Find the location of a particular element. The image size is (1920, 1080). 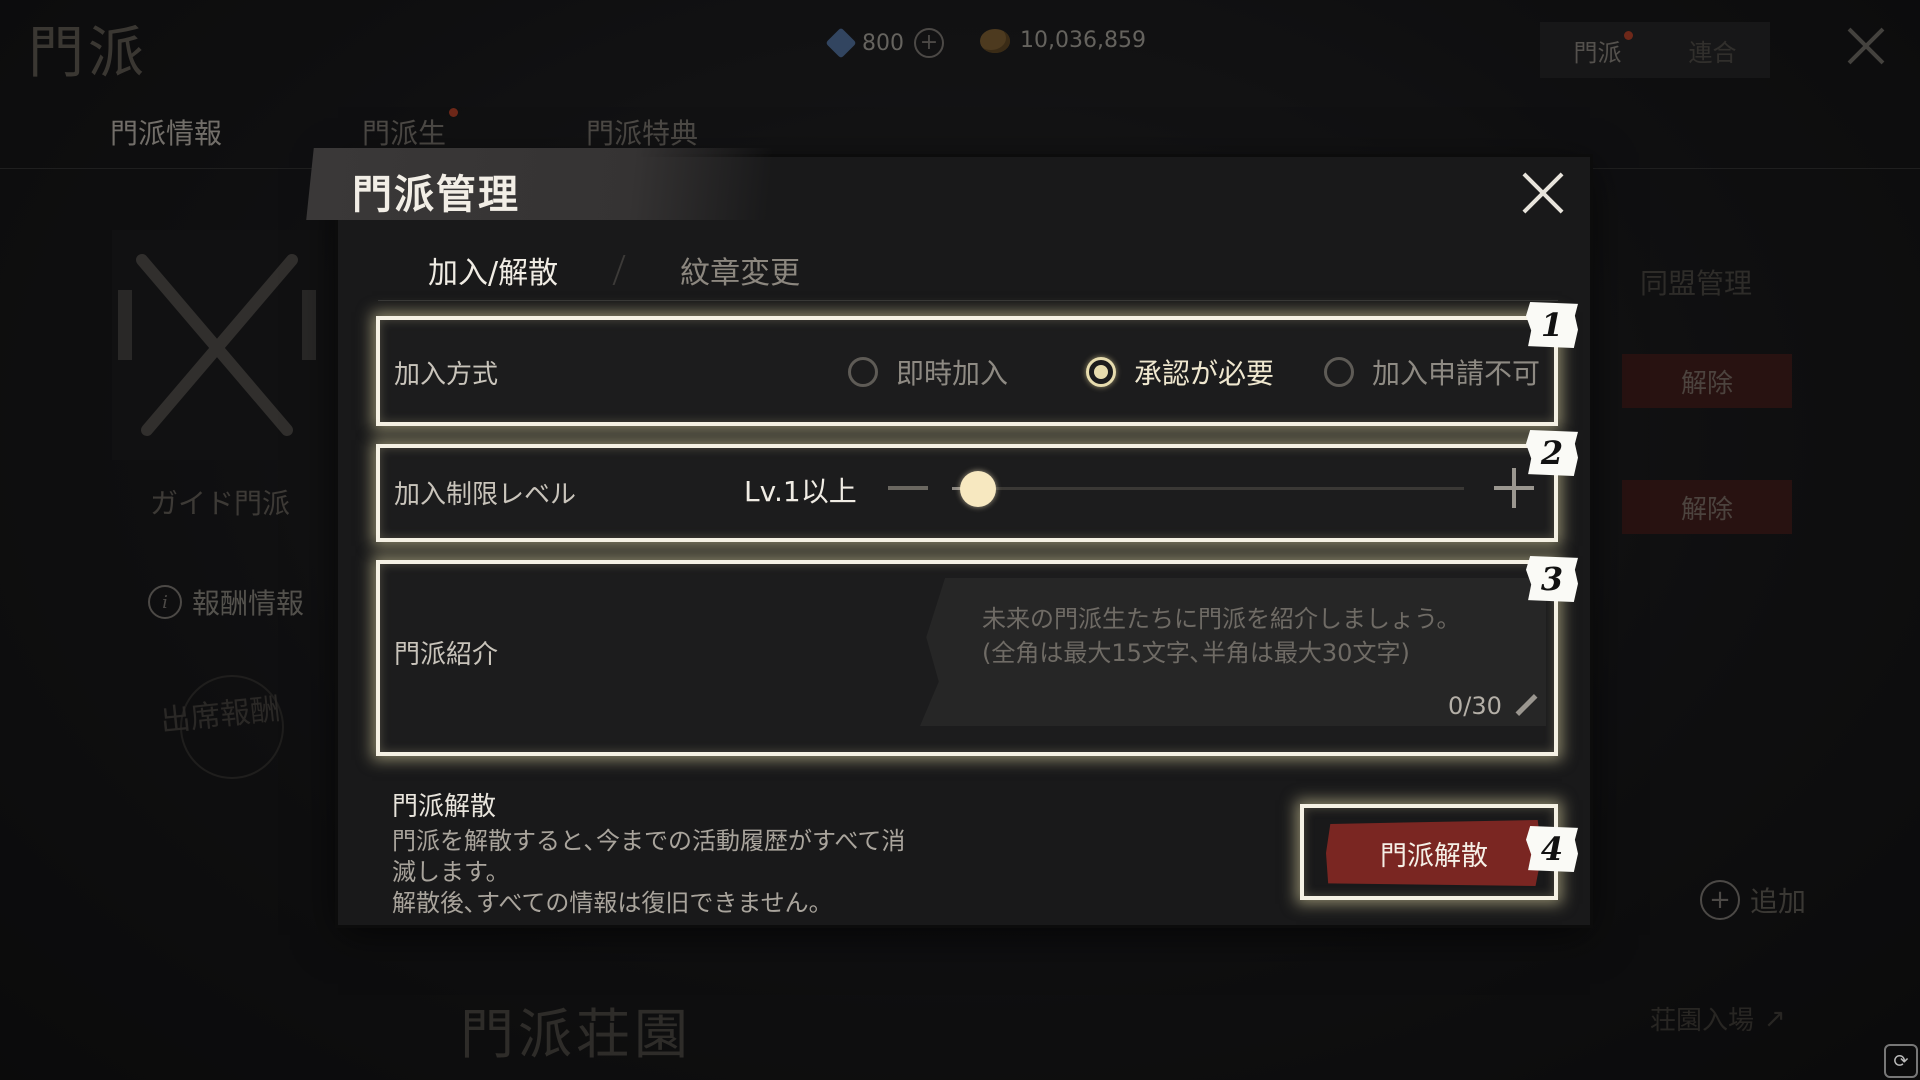

slider-minus-icon is located at coordinates (908, 488).